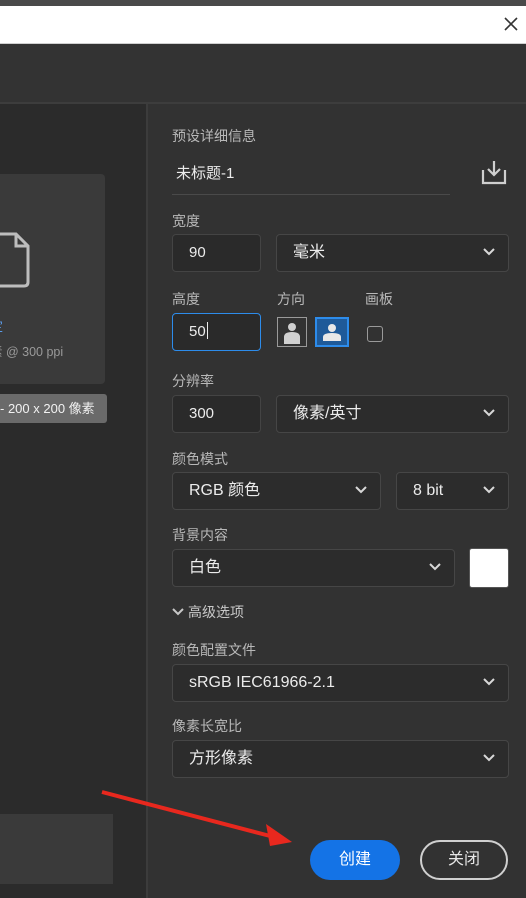 This screenshot has height=898, width=526. What do you see at coordinates (464, 860) in the screenshot?
I see `close-button: 关闭` at bounding box center [464, 860].